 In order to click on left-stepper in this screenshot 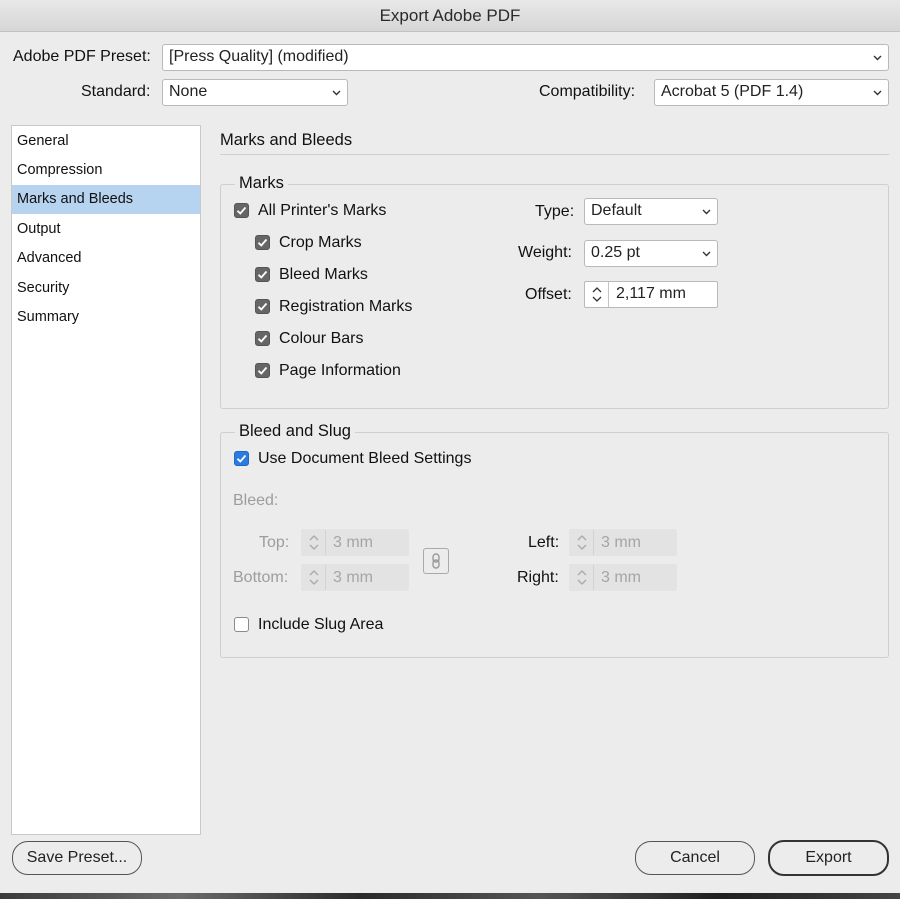, I will do `click(582, 542)`.